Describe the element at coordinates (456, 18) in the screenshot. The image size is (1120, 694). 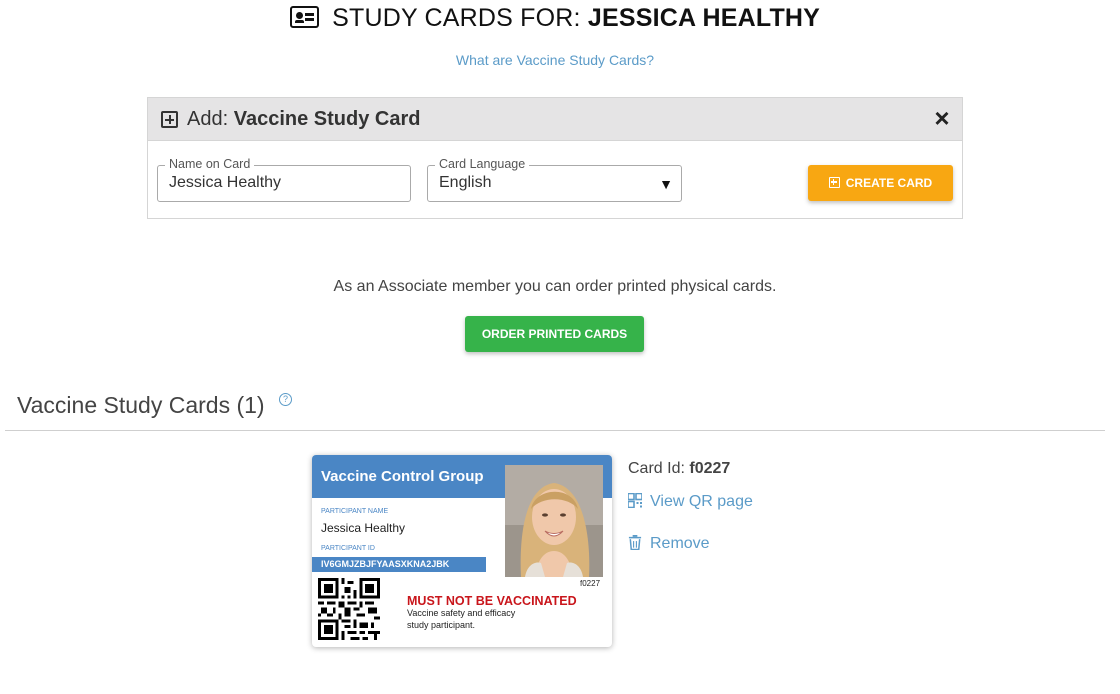
I see `page-title-prefix: STUDY CARDS FOR:` at that location.